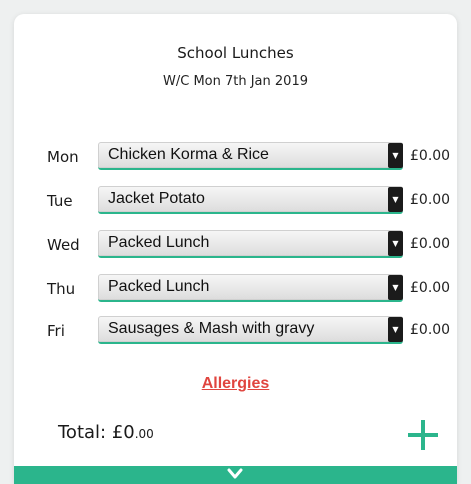  I want to click on day-row-fri: Fri Sausages & Mash with gravy ▼ £0.00, so click(235, 331).